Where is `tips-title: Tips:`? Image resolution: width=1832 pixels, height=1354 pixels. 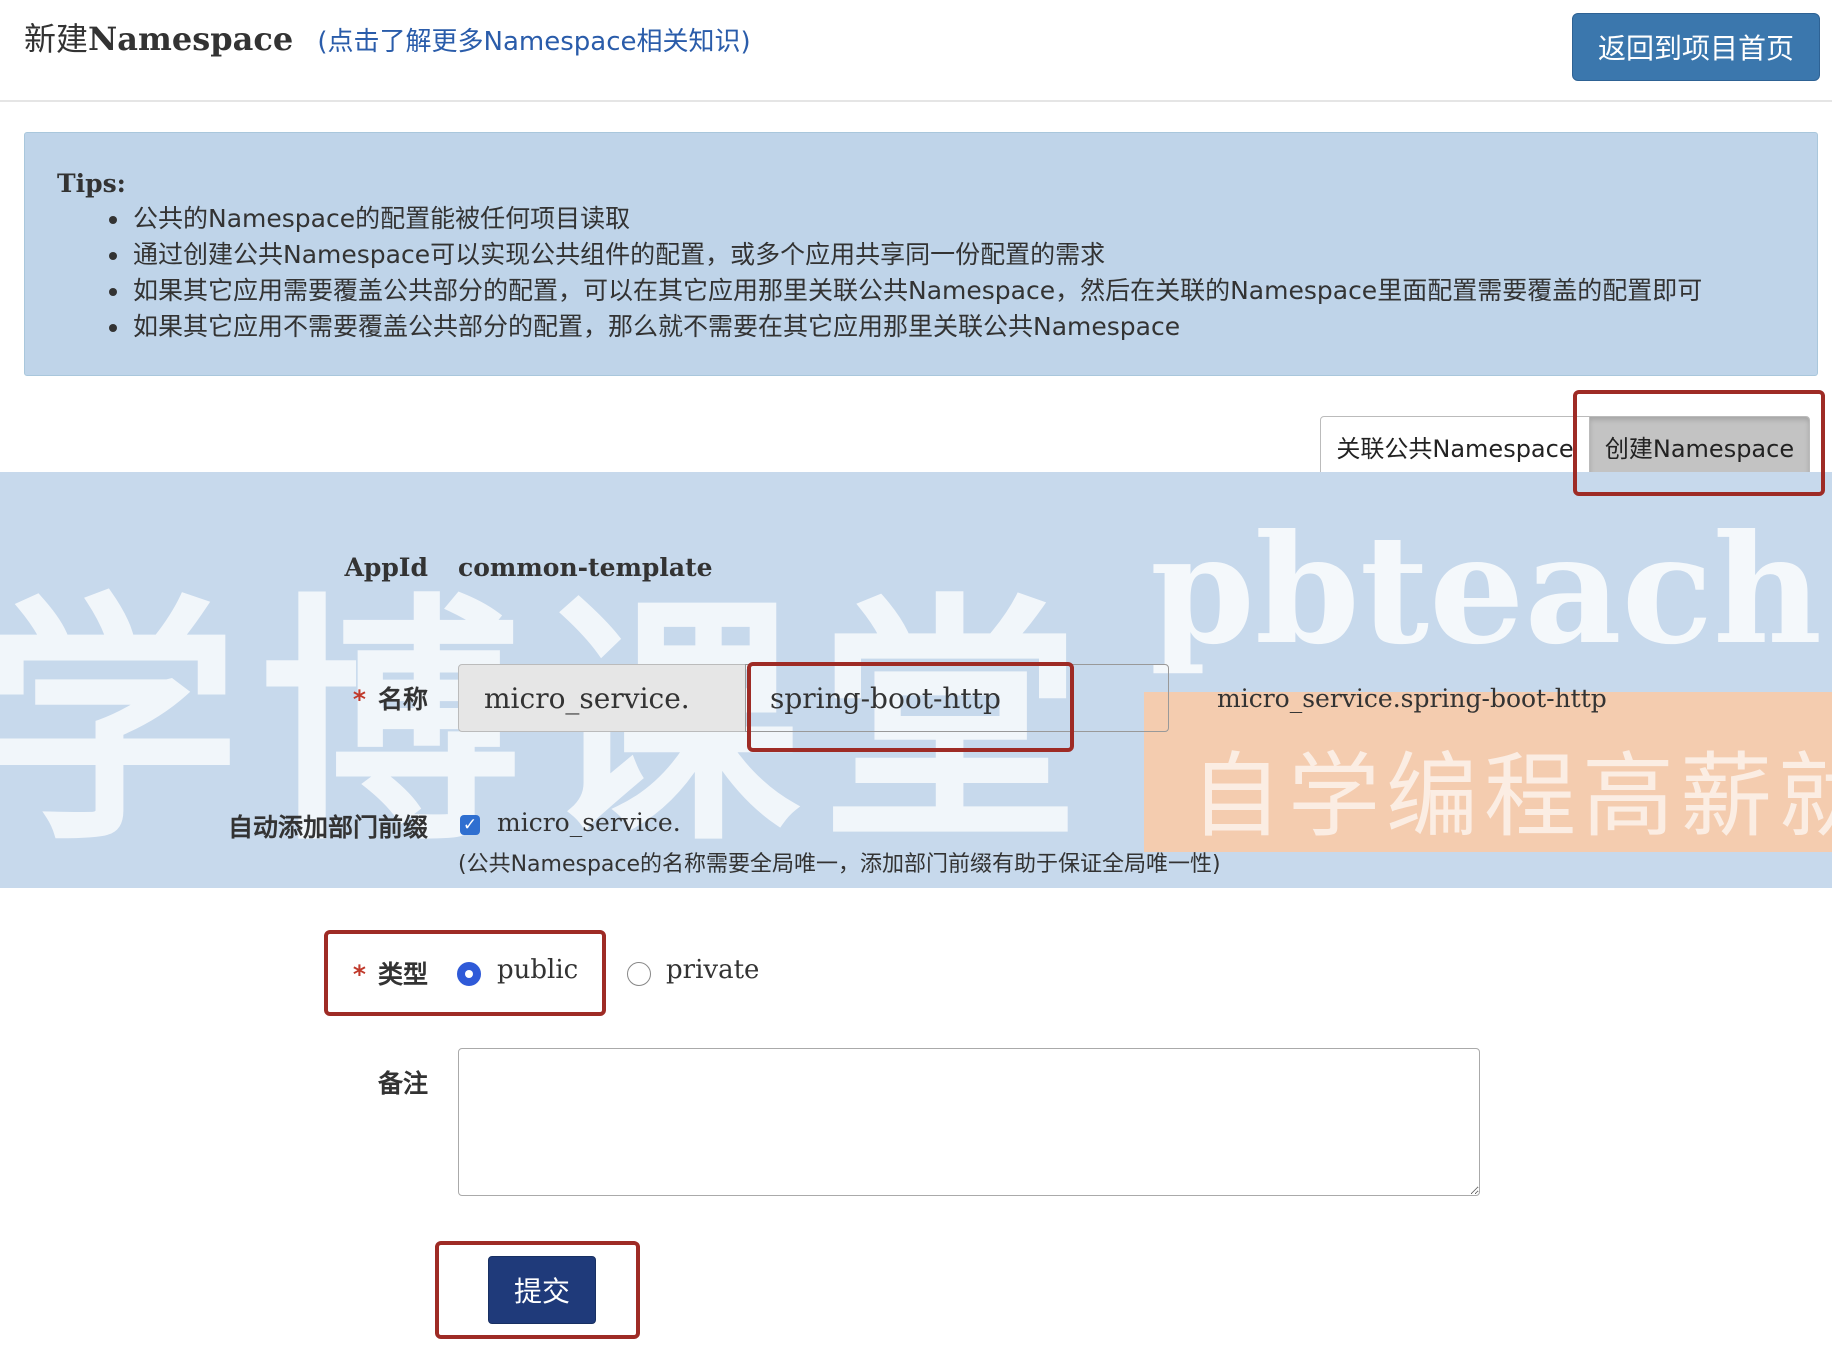 tips-title: Tips: is located at coordinates (91, 183).